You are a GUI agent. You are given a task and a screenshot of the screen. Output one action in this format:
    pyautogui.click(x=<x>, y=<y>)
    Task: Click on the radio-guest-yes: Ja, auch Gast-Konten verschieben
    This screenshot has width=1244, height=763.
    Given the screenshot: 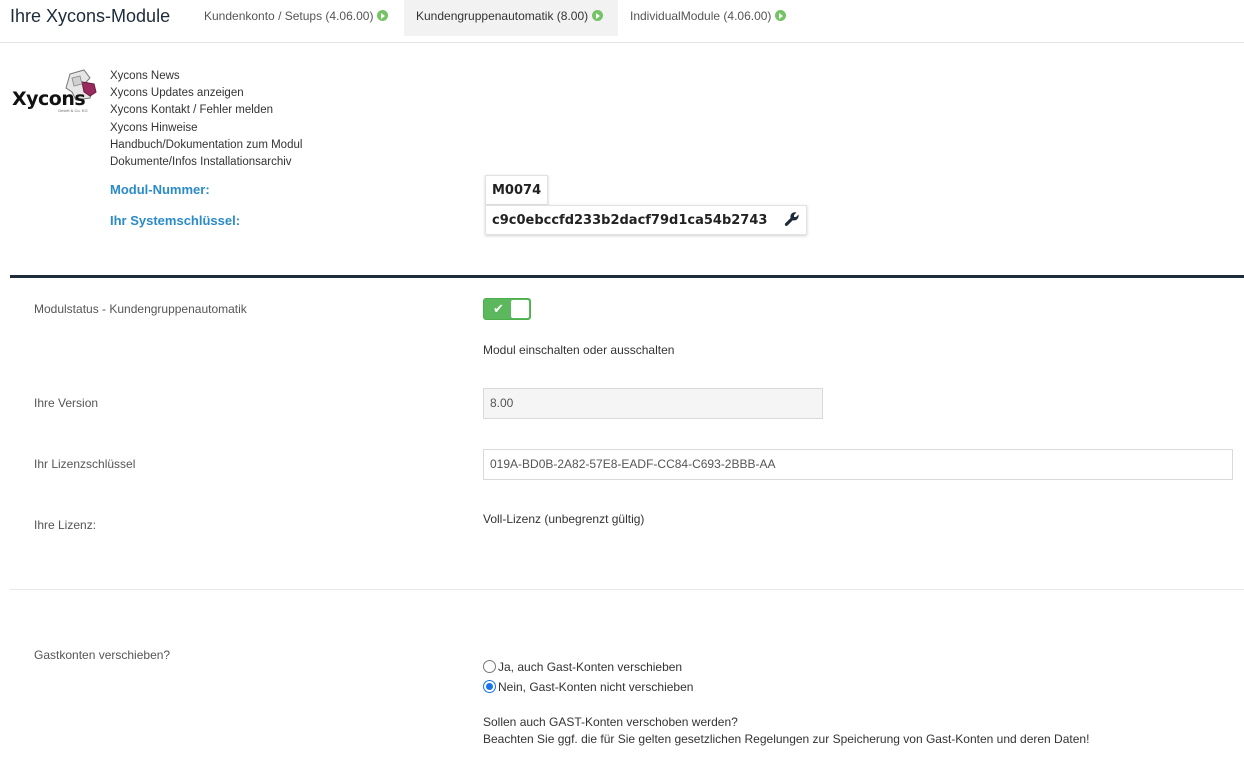 What is the action you would take?
    pyautogui.click(x=582, y=667)
    